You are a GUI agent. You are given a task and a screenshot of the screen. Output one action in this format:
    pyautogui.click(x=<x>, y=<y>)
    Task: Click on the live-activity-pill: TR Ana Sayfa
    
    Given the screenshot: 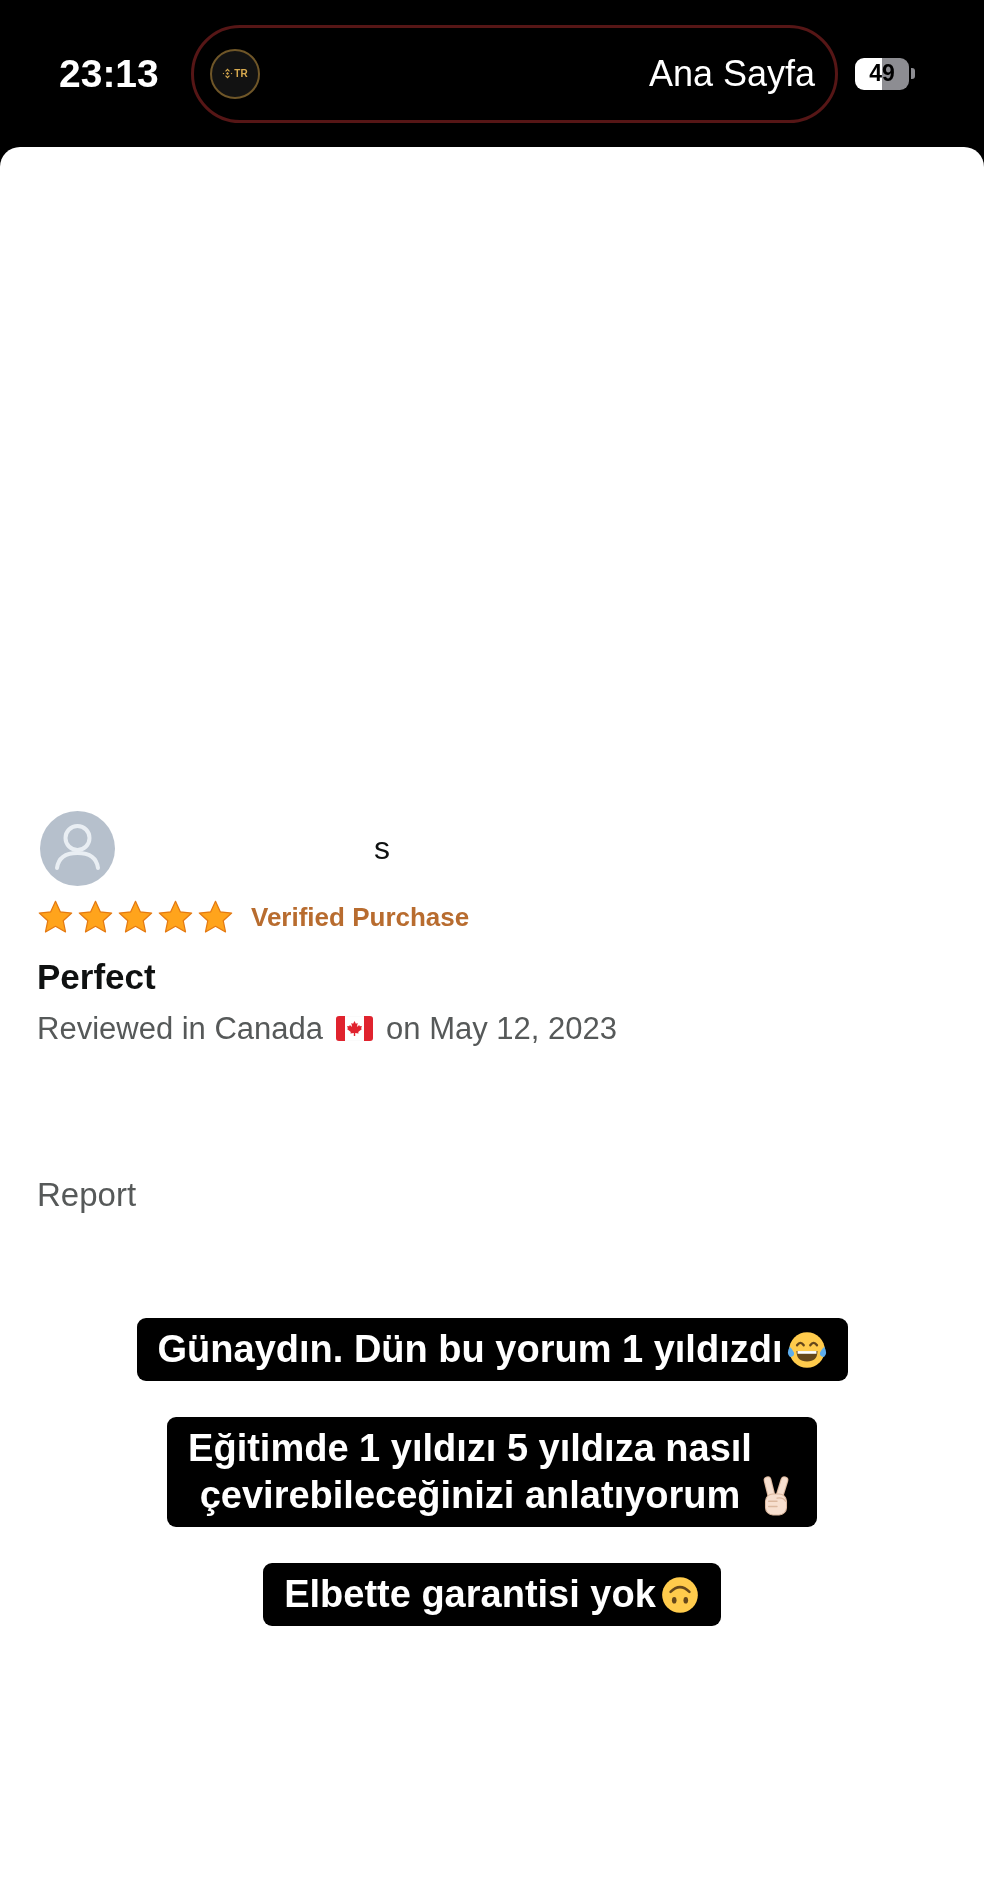 What is the action you would take?
    pyautogui.click(x=514, y=73)
    